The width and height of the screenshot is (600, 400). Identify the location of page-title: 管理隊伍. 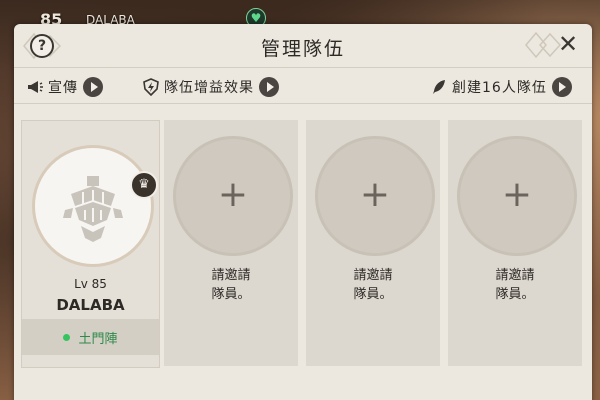
(302, 49).